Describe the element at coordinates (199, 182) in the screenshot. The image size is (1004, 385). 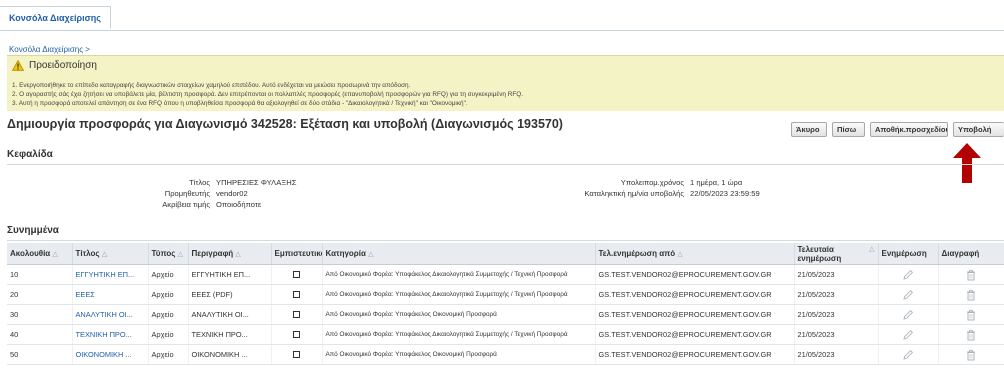
I see `title-label: Τίτλος` at that location.